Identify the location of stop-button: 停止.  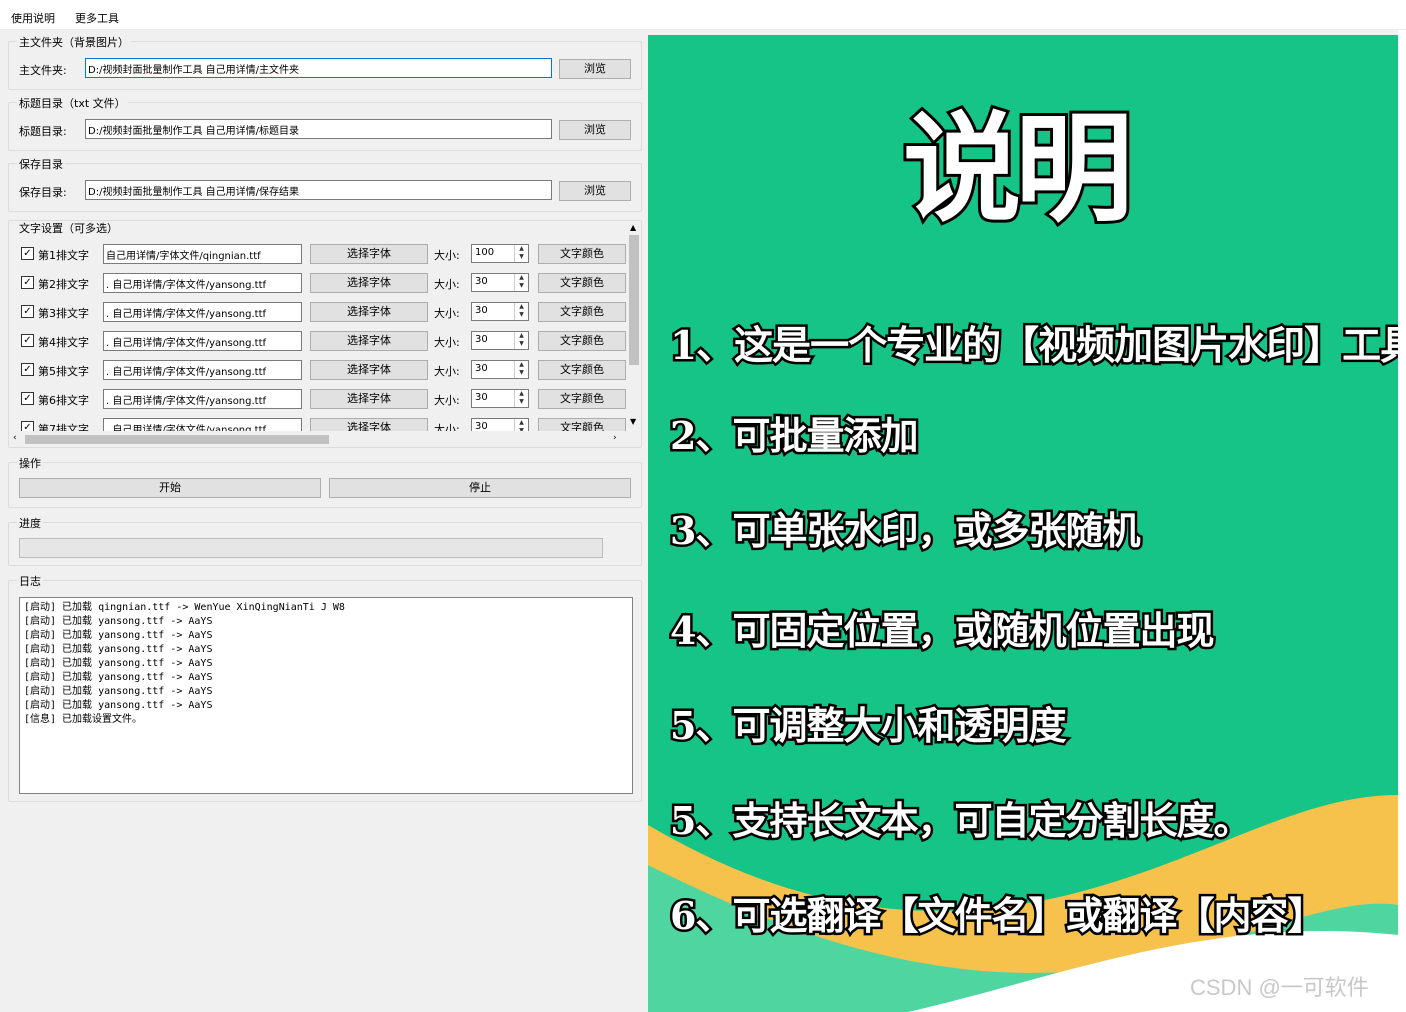
(480, 488).